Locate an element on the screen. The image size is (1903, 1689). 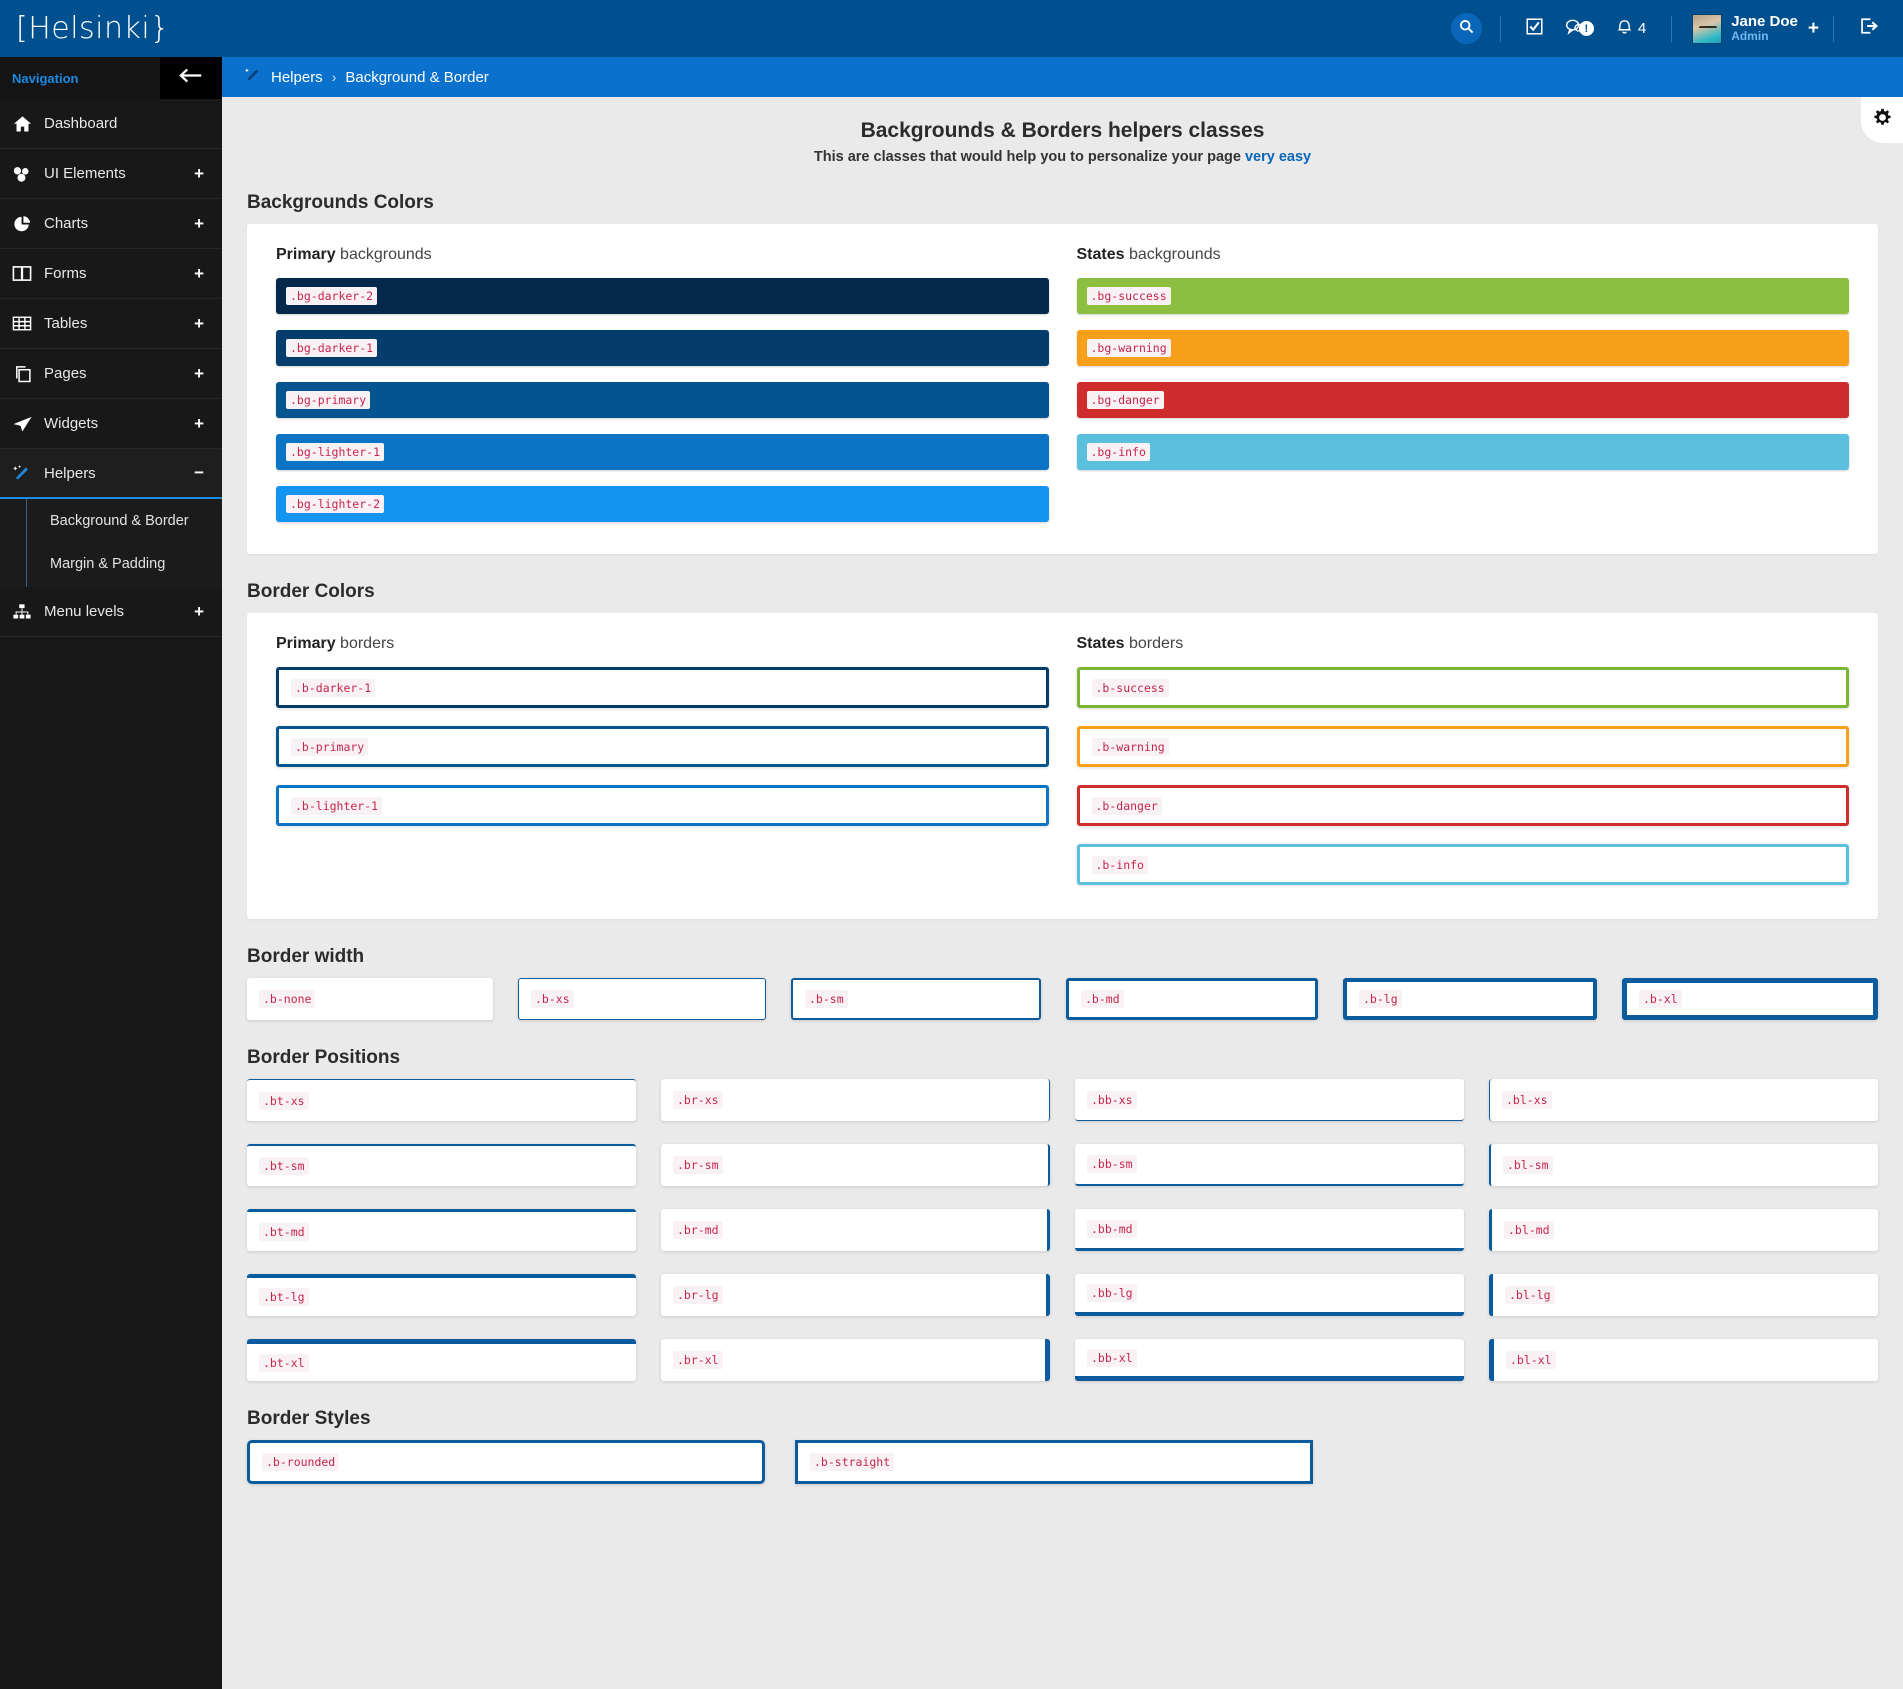
submenu-label: Background & Border is located at coordinates (119, 520).